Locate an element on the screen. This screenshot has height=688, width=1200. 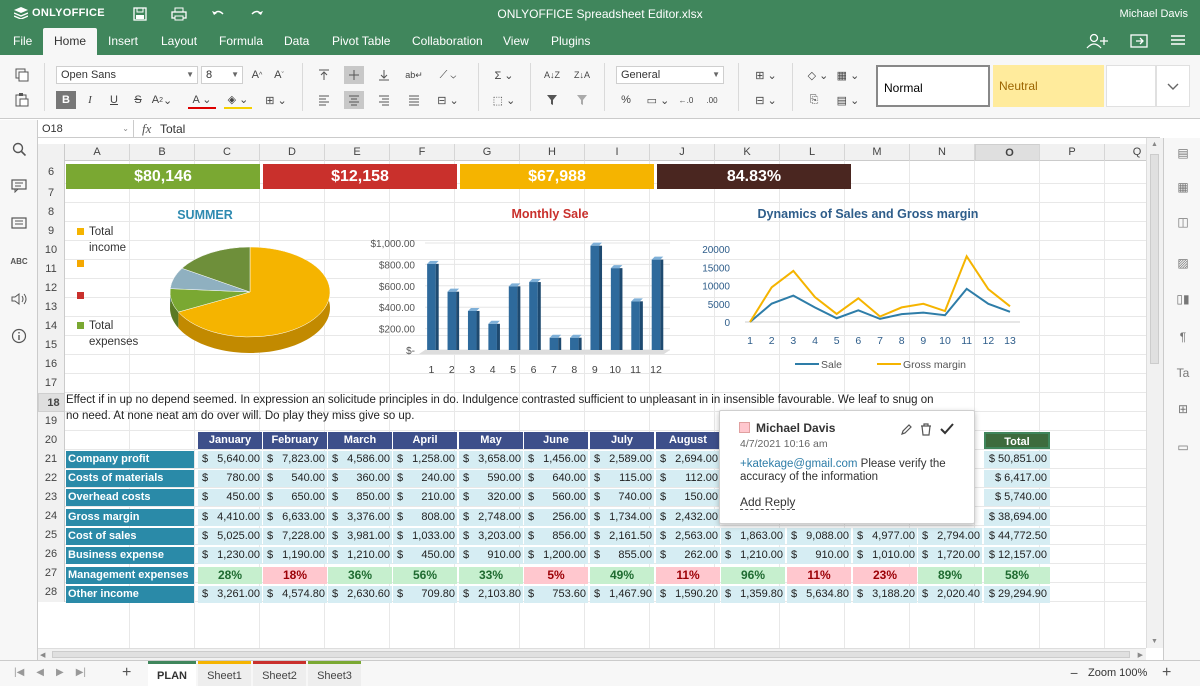
percent-cell: 33% is located at coordinates (491, 575).